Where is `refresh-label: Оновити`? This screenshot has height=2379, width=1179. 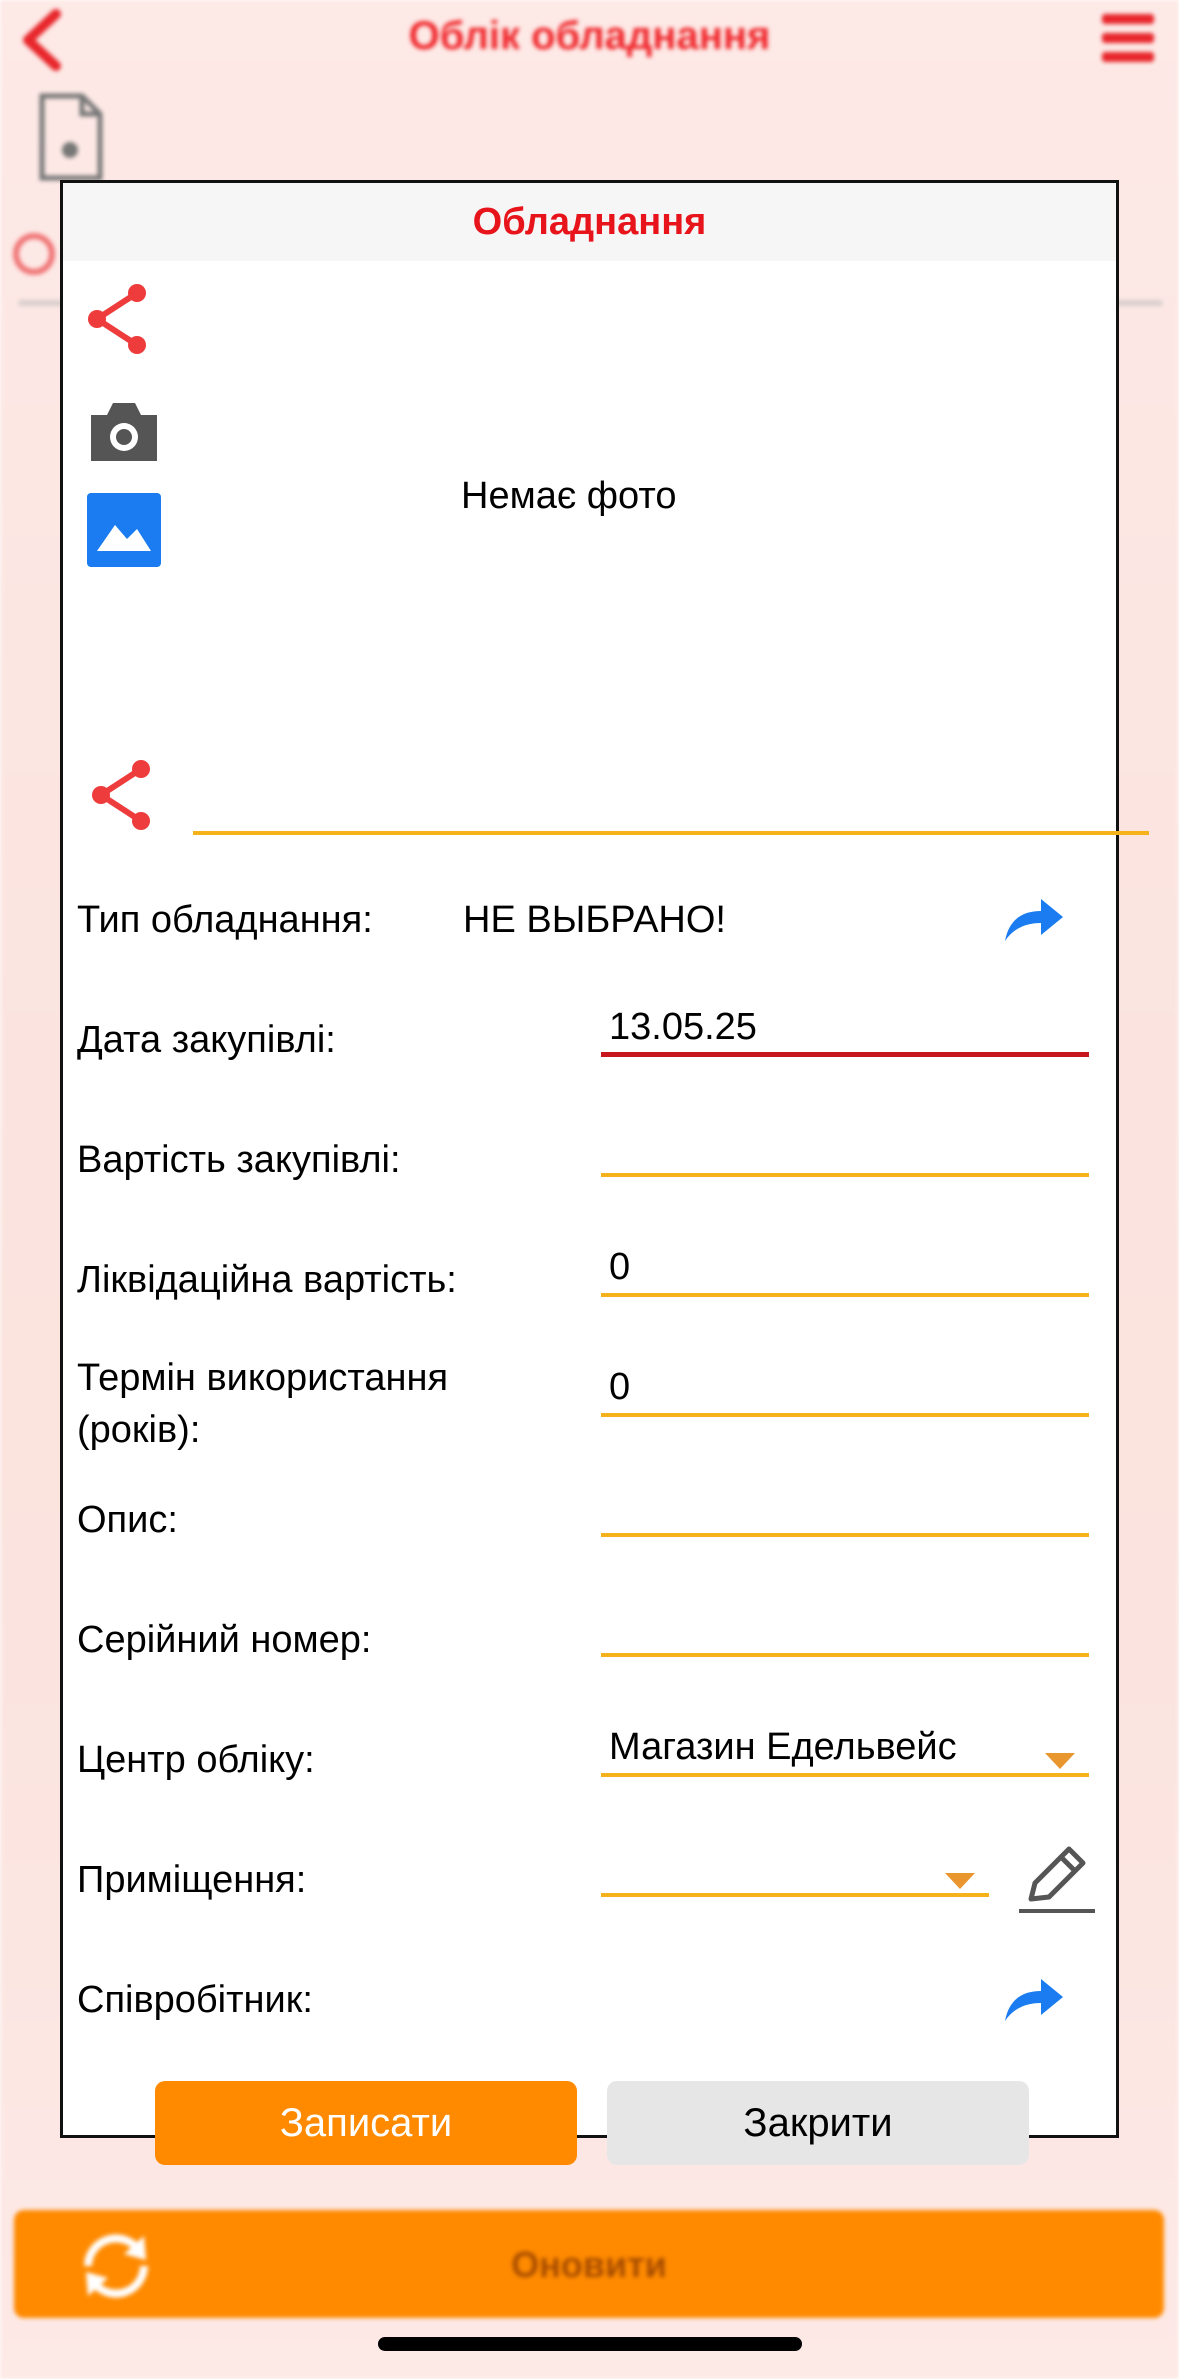 refresh-label: Оновити is located at coordinates (589, 2264).